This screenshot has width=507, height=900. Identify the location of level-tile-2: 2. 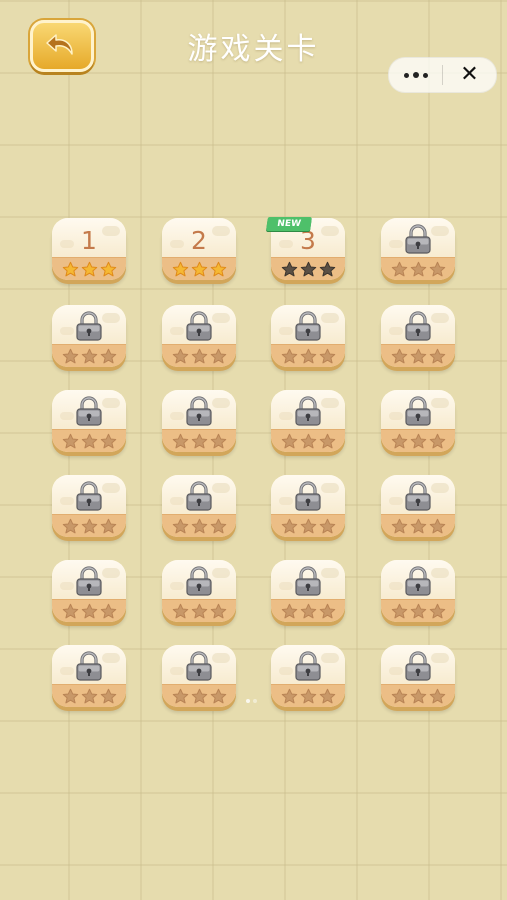
(199, 249).